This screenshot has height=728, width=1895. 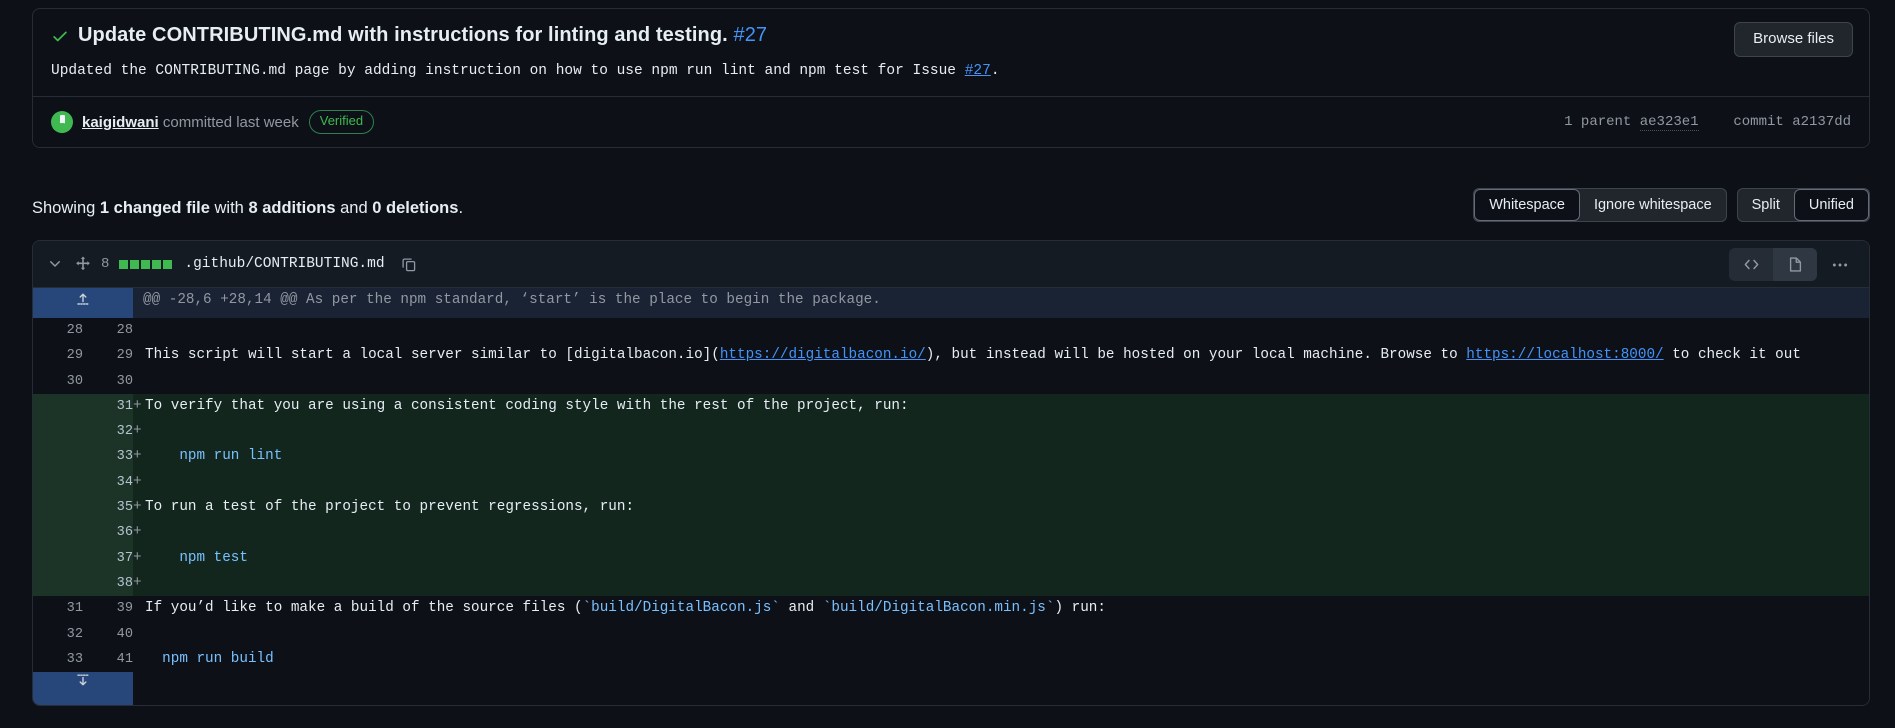 What do you see at coordinates (461, 208) in the screenshot?
I see `summary-suffix: .` at bounding box center [461, 208].